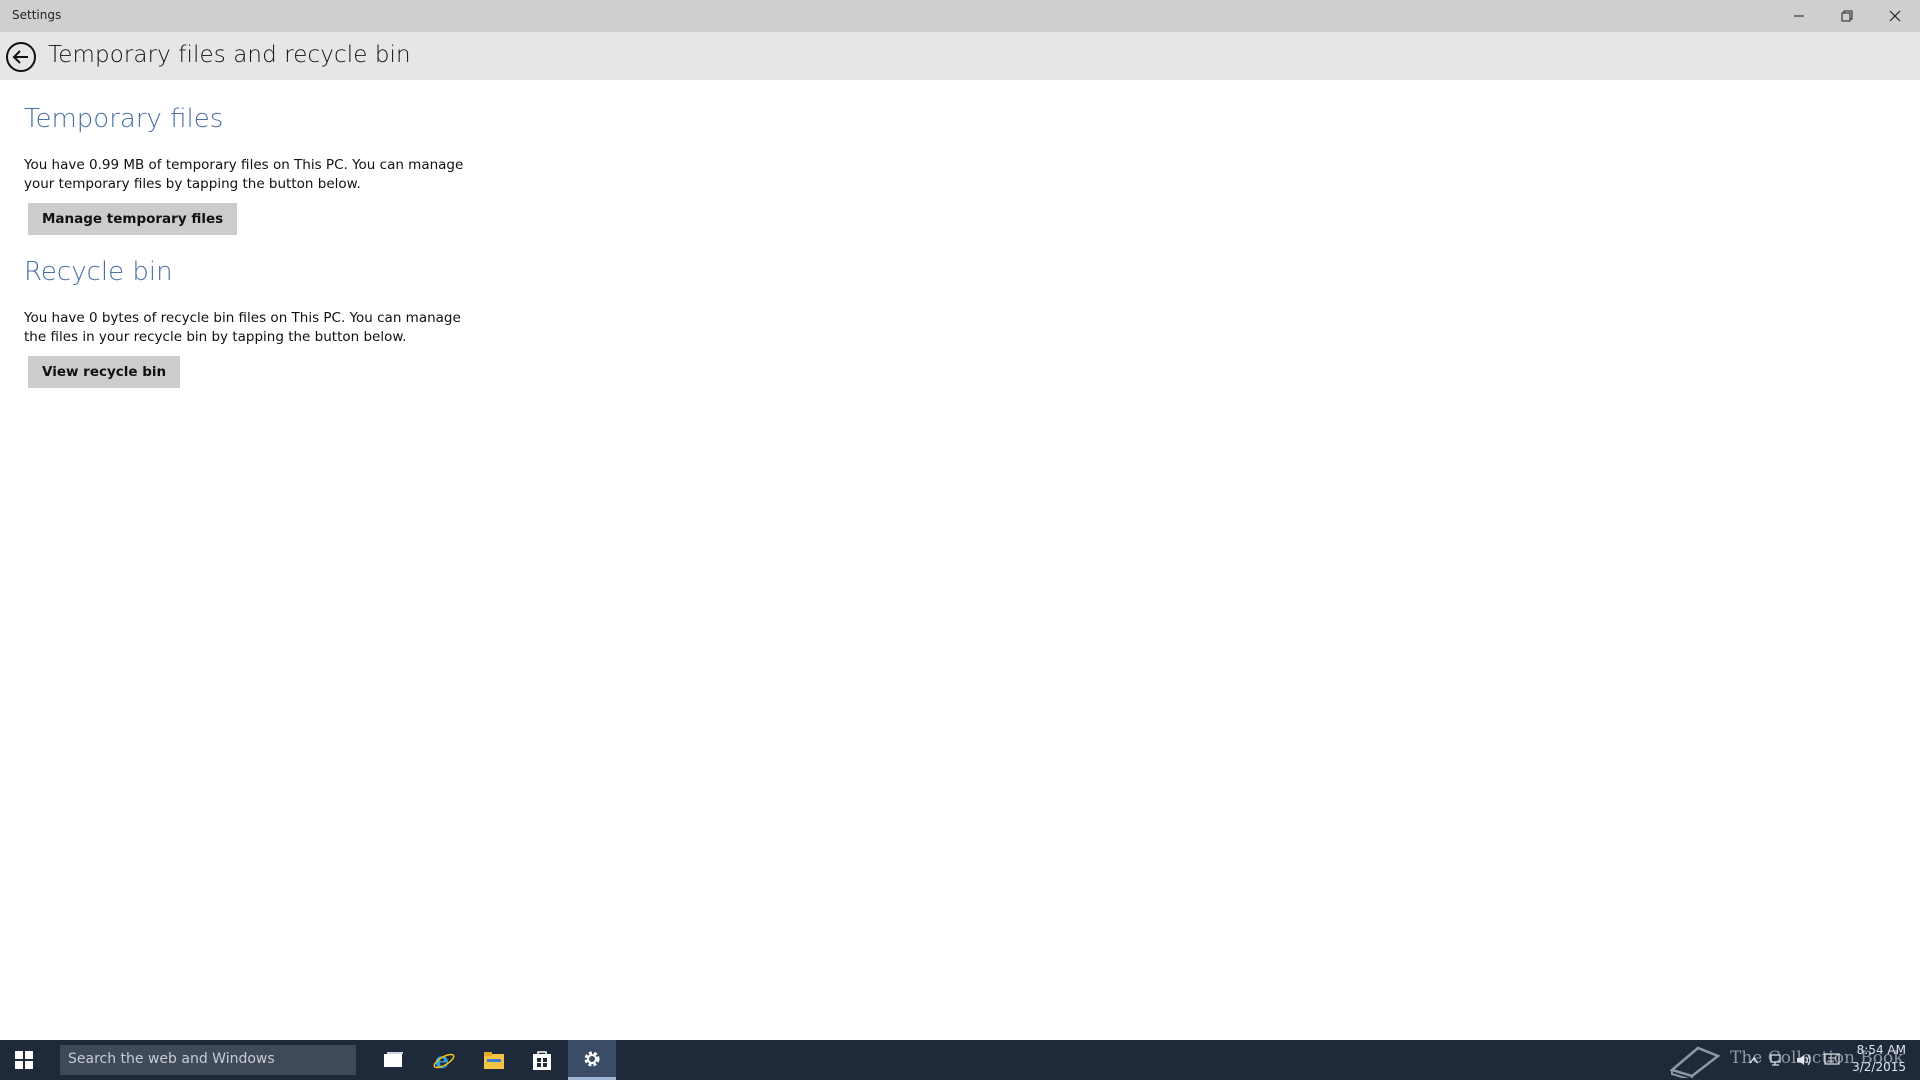 The image size is (1920, 1080). Describe the element at coordinates (960, 16) in the screenshot. I see `title-bar: Settings` at that location.